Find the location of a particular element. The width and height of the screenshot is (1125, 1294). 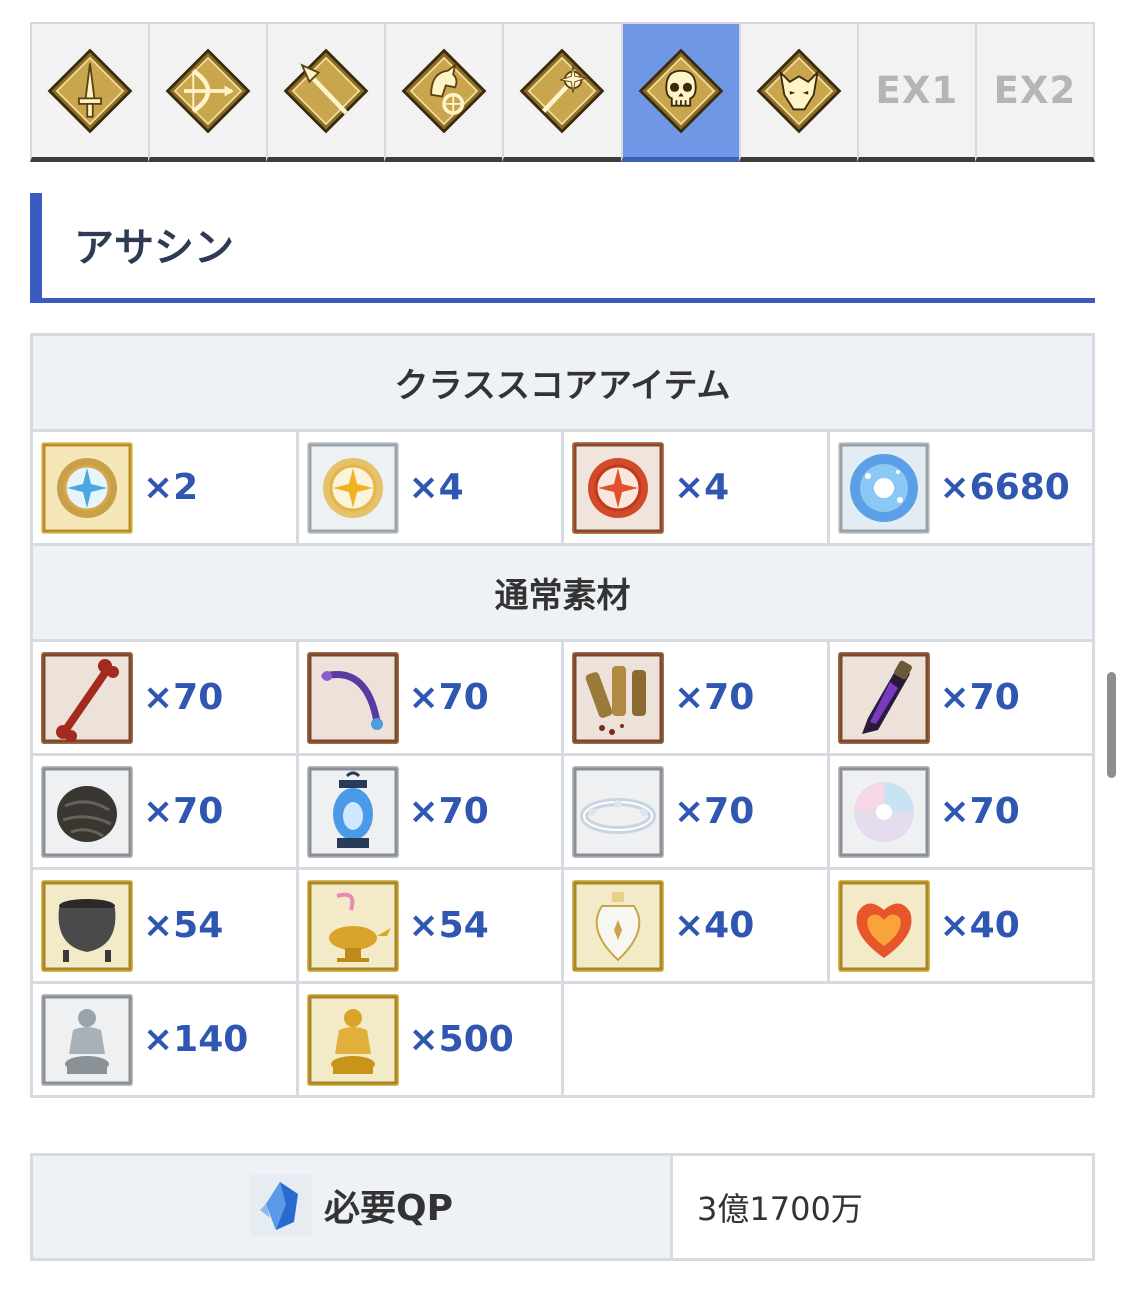

blue-sparkle-orb-icon is located at coordinates (883, 487).